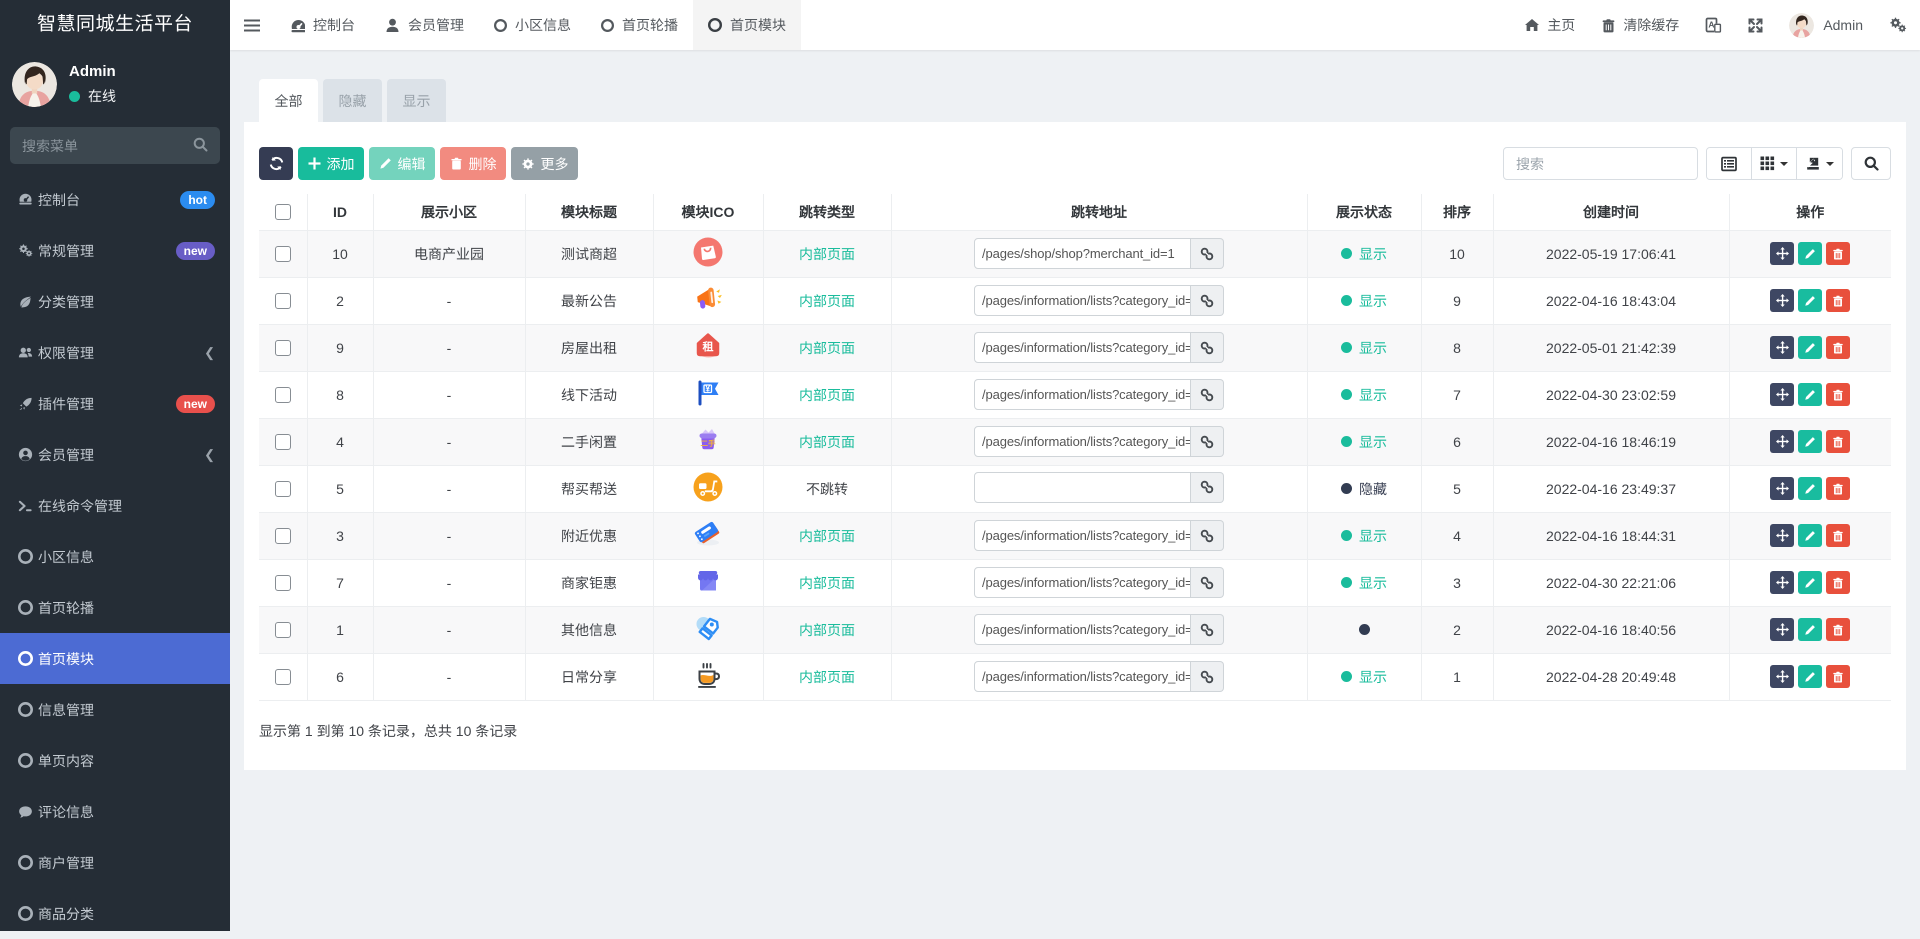  What do you see at coordinates (1712, 24) in the screenshot?
I see `svg-text: A` at bounding box center [1712, 24].